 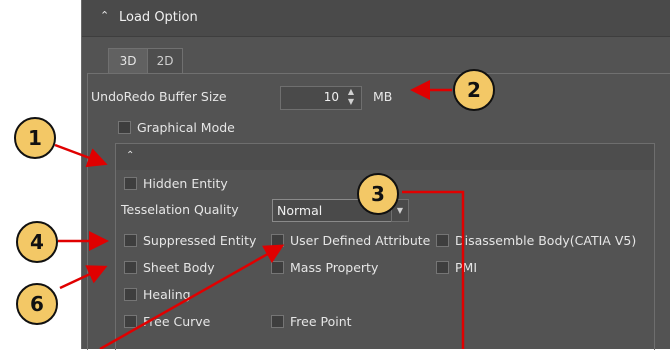 I want to click on callout-3: 3, so click(x=378, y=194).